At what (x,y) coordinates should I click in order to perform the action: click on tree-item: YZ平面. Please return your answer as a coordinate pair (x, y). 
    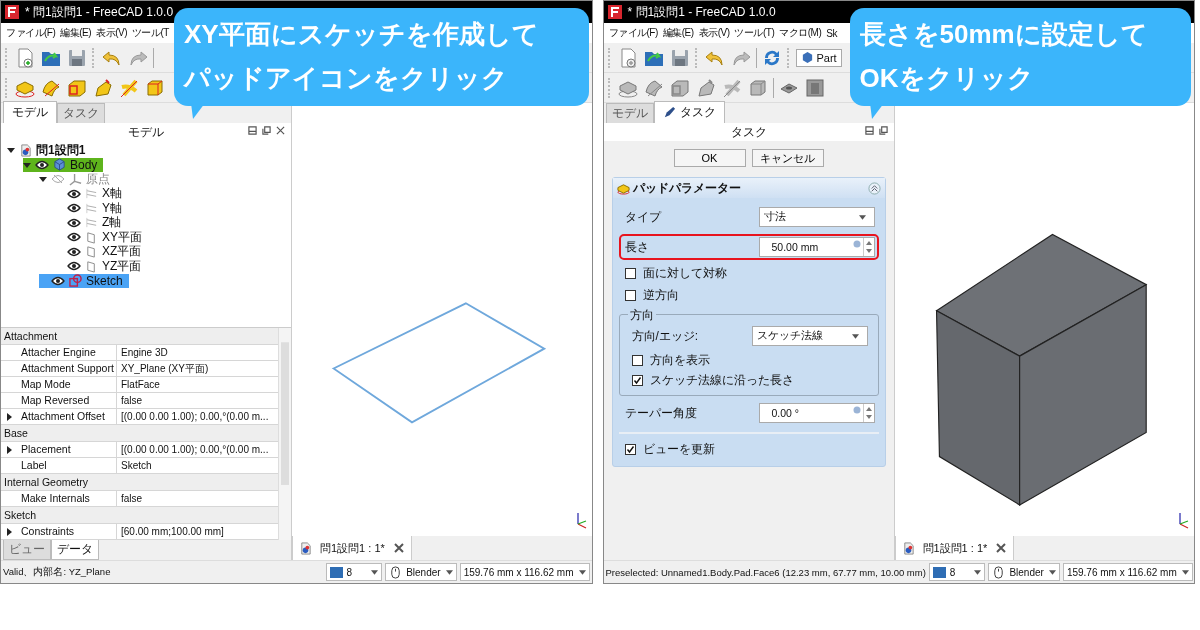
    Looking at the image, I should click on (101, 266).